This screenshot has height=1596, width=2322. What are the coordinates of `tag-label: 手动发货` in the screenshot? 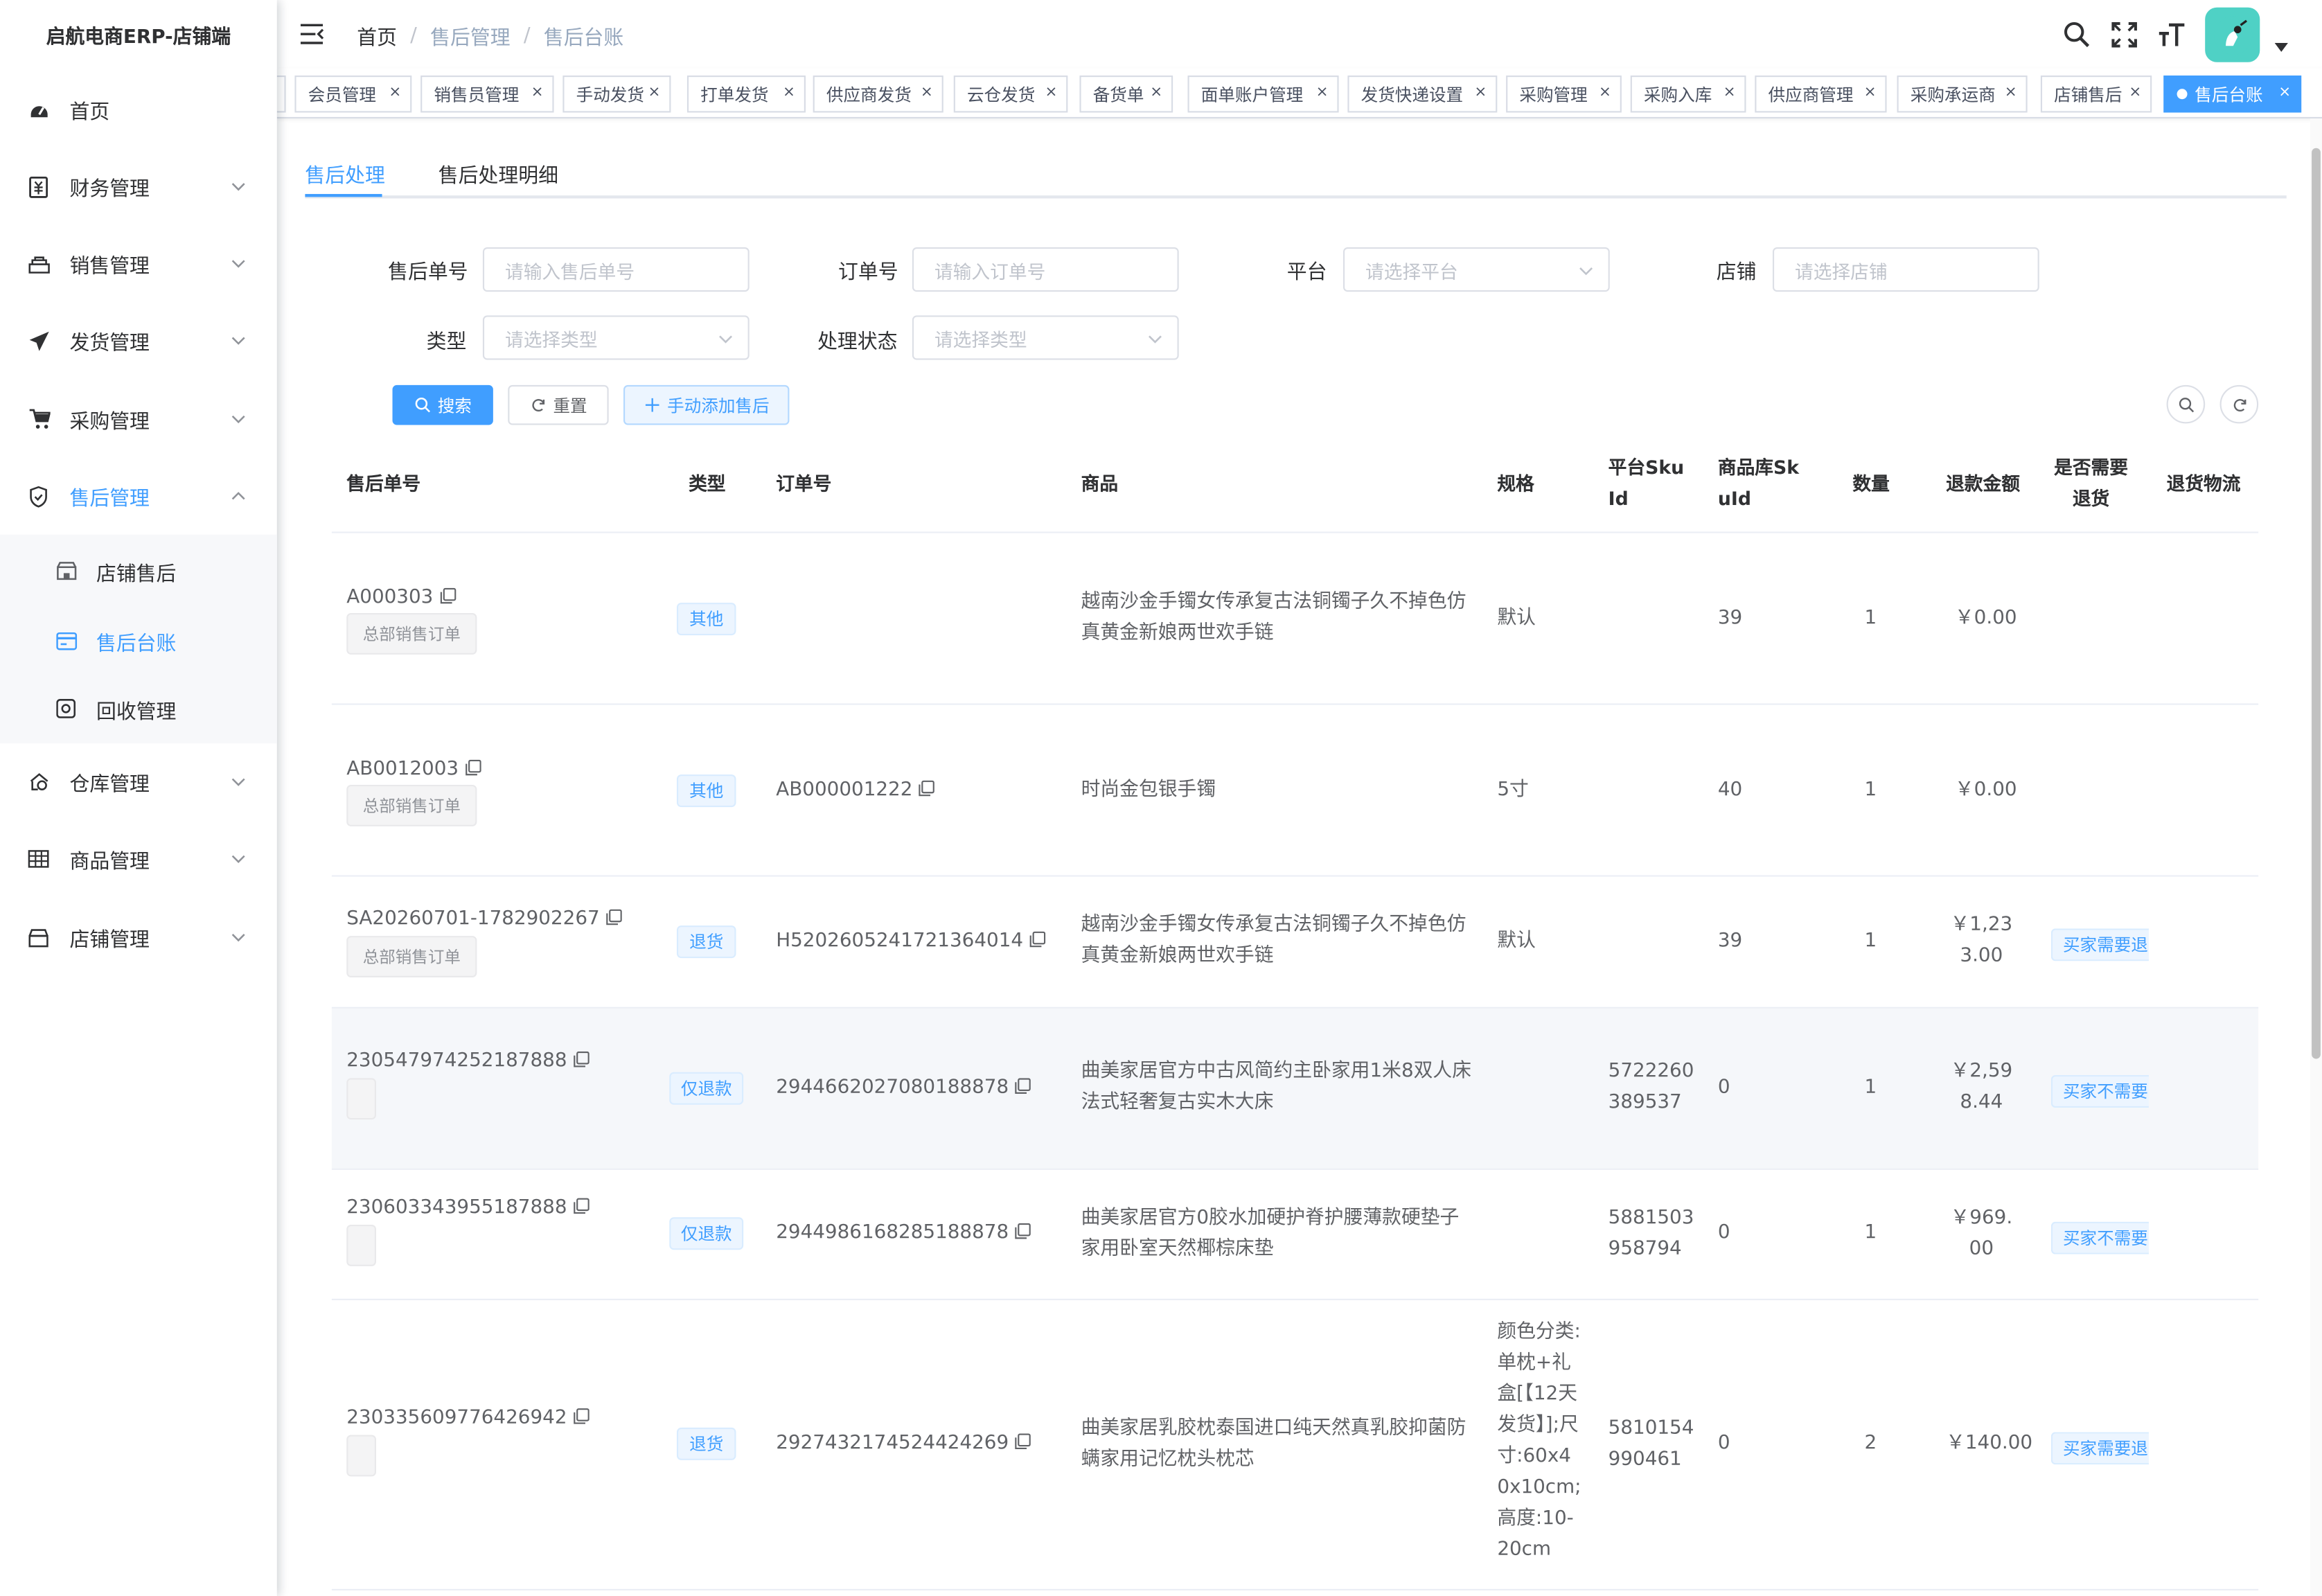 It's located at (610, 94).